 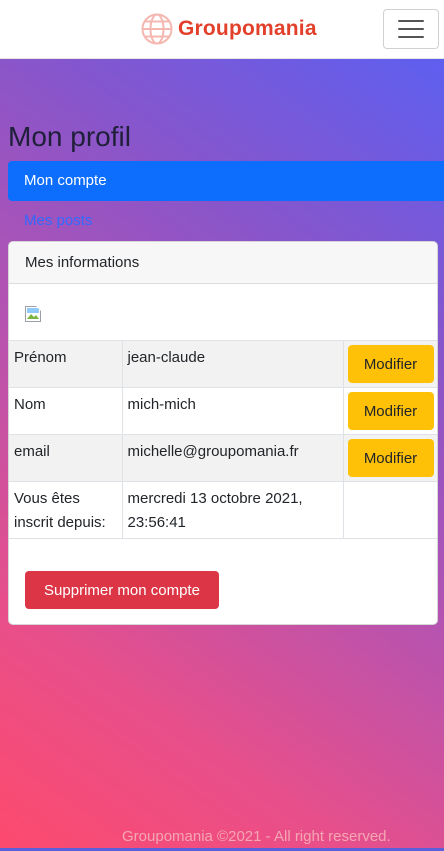 What do you see at coordinates (233, 411) in the screenshot?
I see `field-value: mich-mich` at bounding box center [233, 411].